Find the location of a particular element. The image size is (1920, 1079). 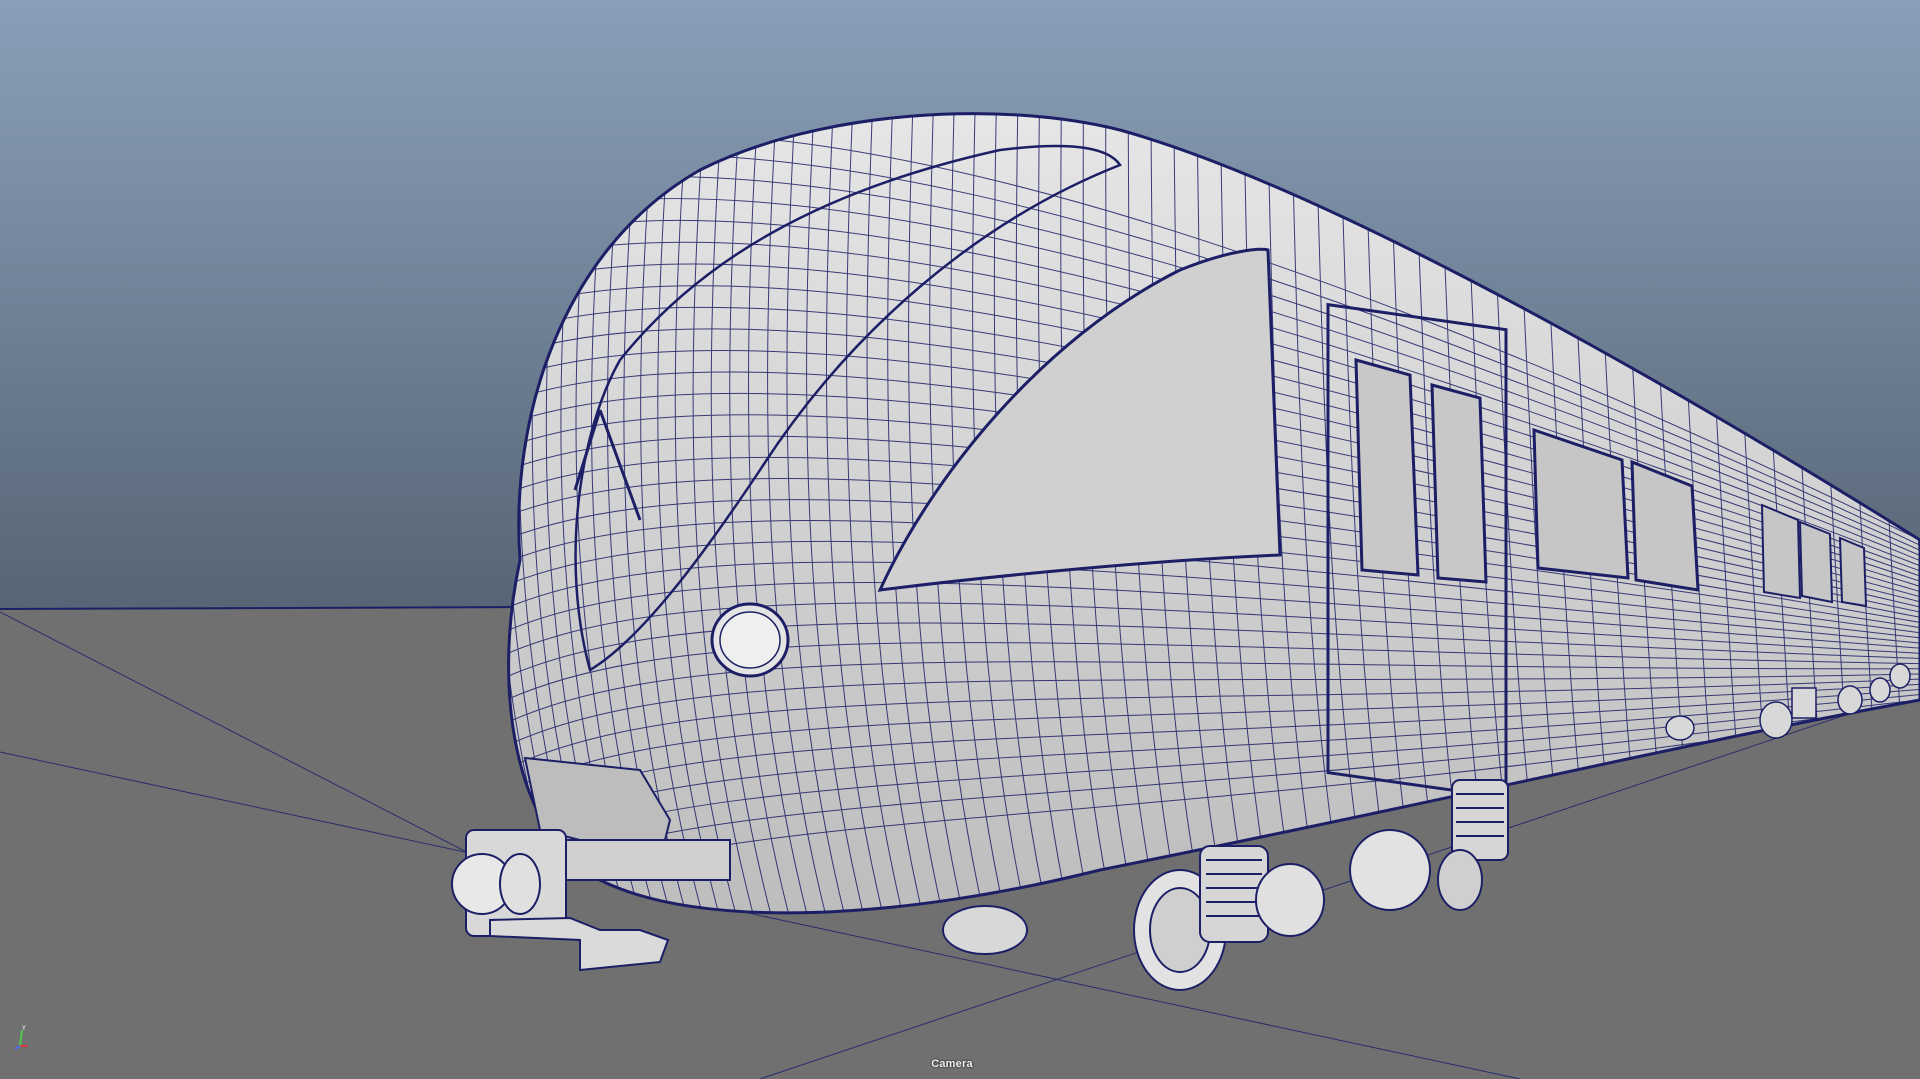

door-window-left is located at coordinates (1387, 467).